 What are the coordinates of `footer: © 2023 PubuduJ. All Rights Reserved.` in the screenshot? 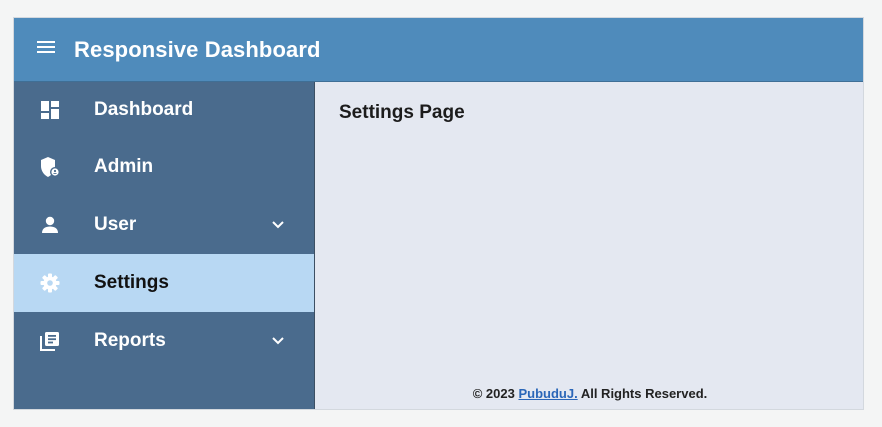 It's located at (589, 393).